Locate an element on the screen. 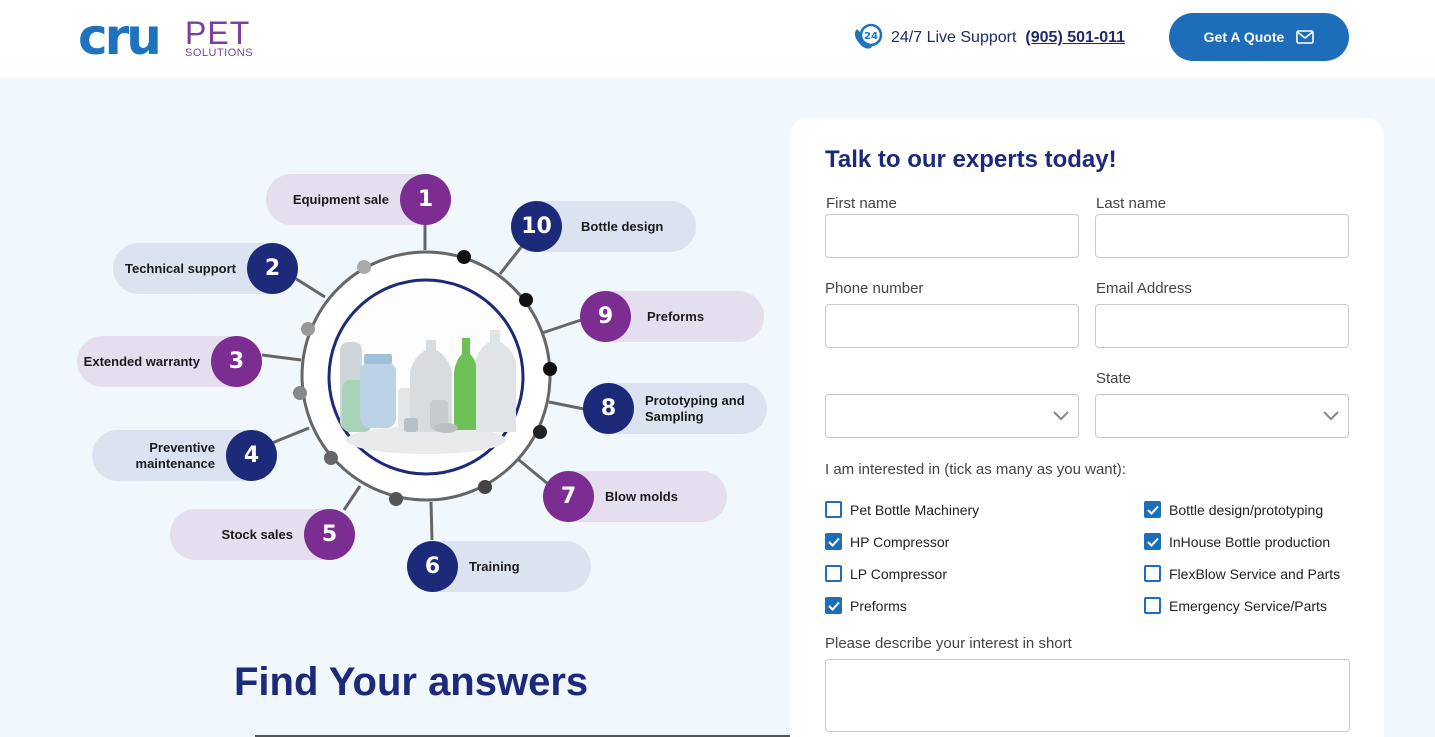 The width and height of the screenshot is (1435, 737). checkbox-bottle-design-prototyping: Bottle design/prototyping is located at coordinates (1233, 509).